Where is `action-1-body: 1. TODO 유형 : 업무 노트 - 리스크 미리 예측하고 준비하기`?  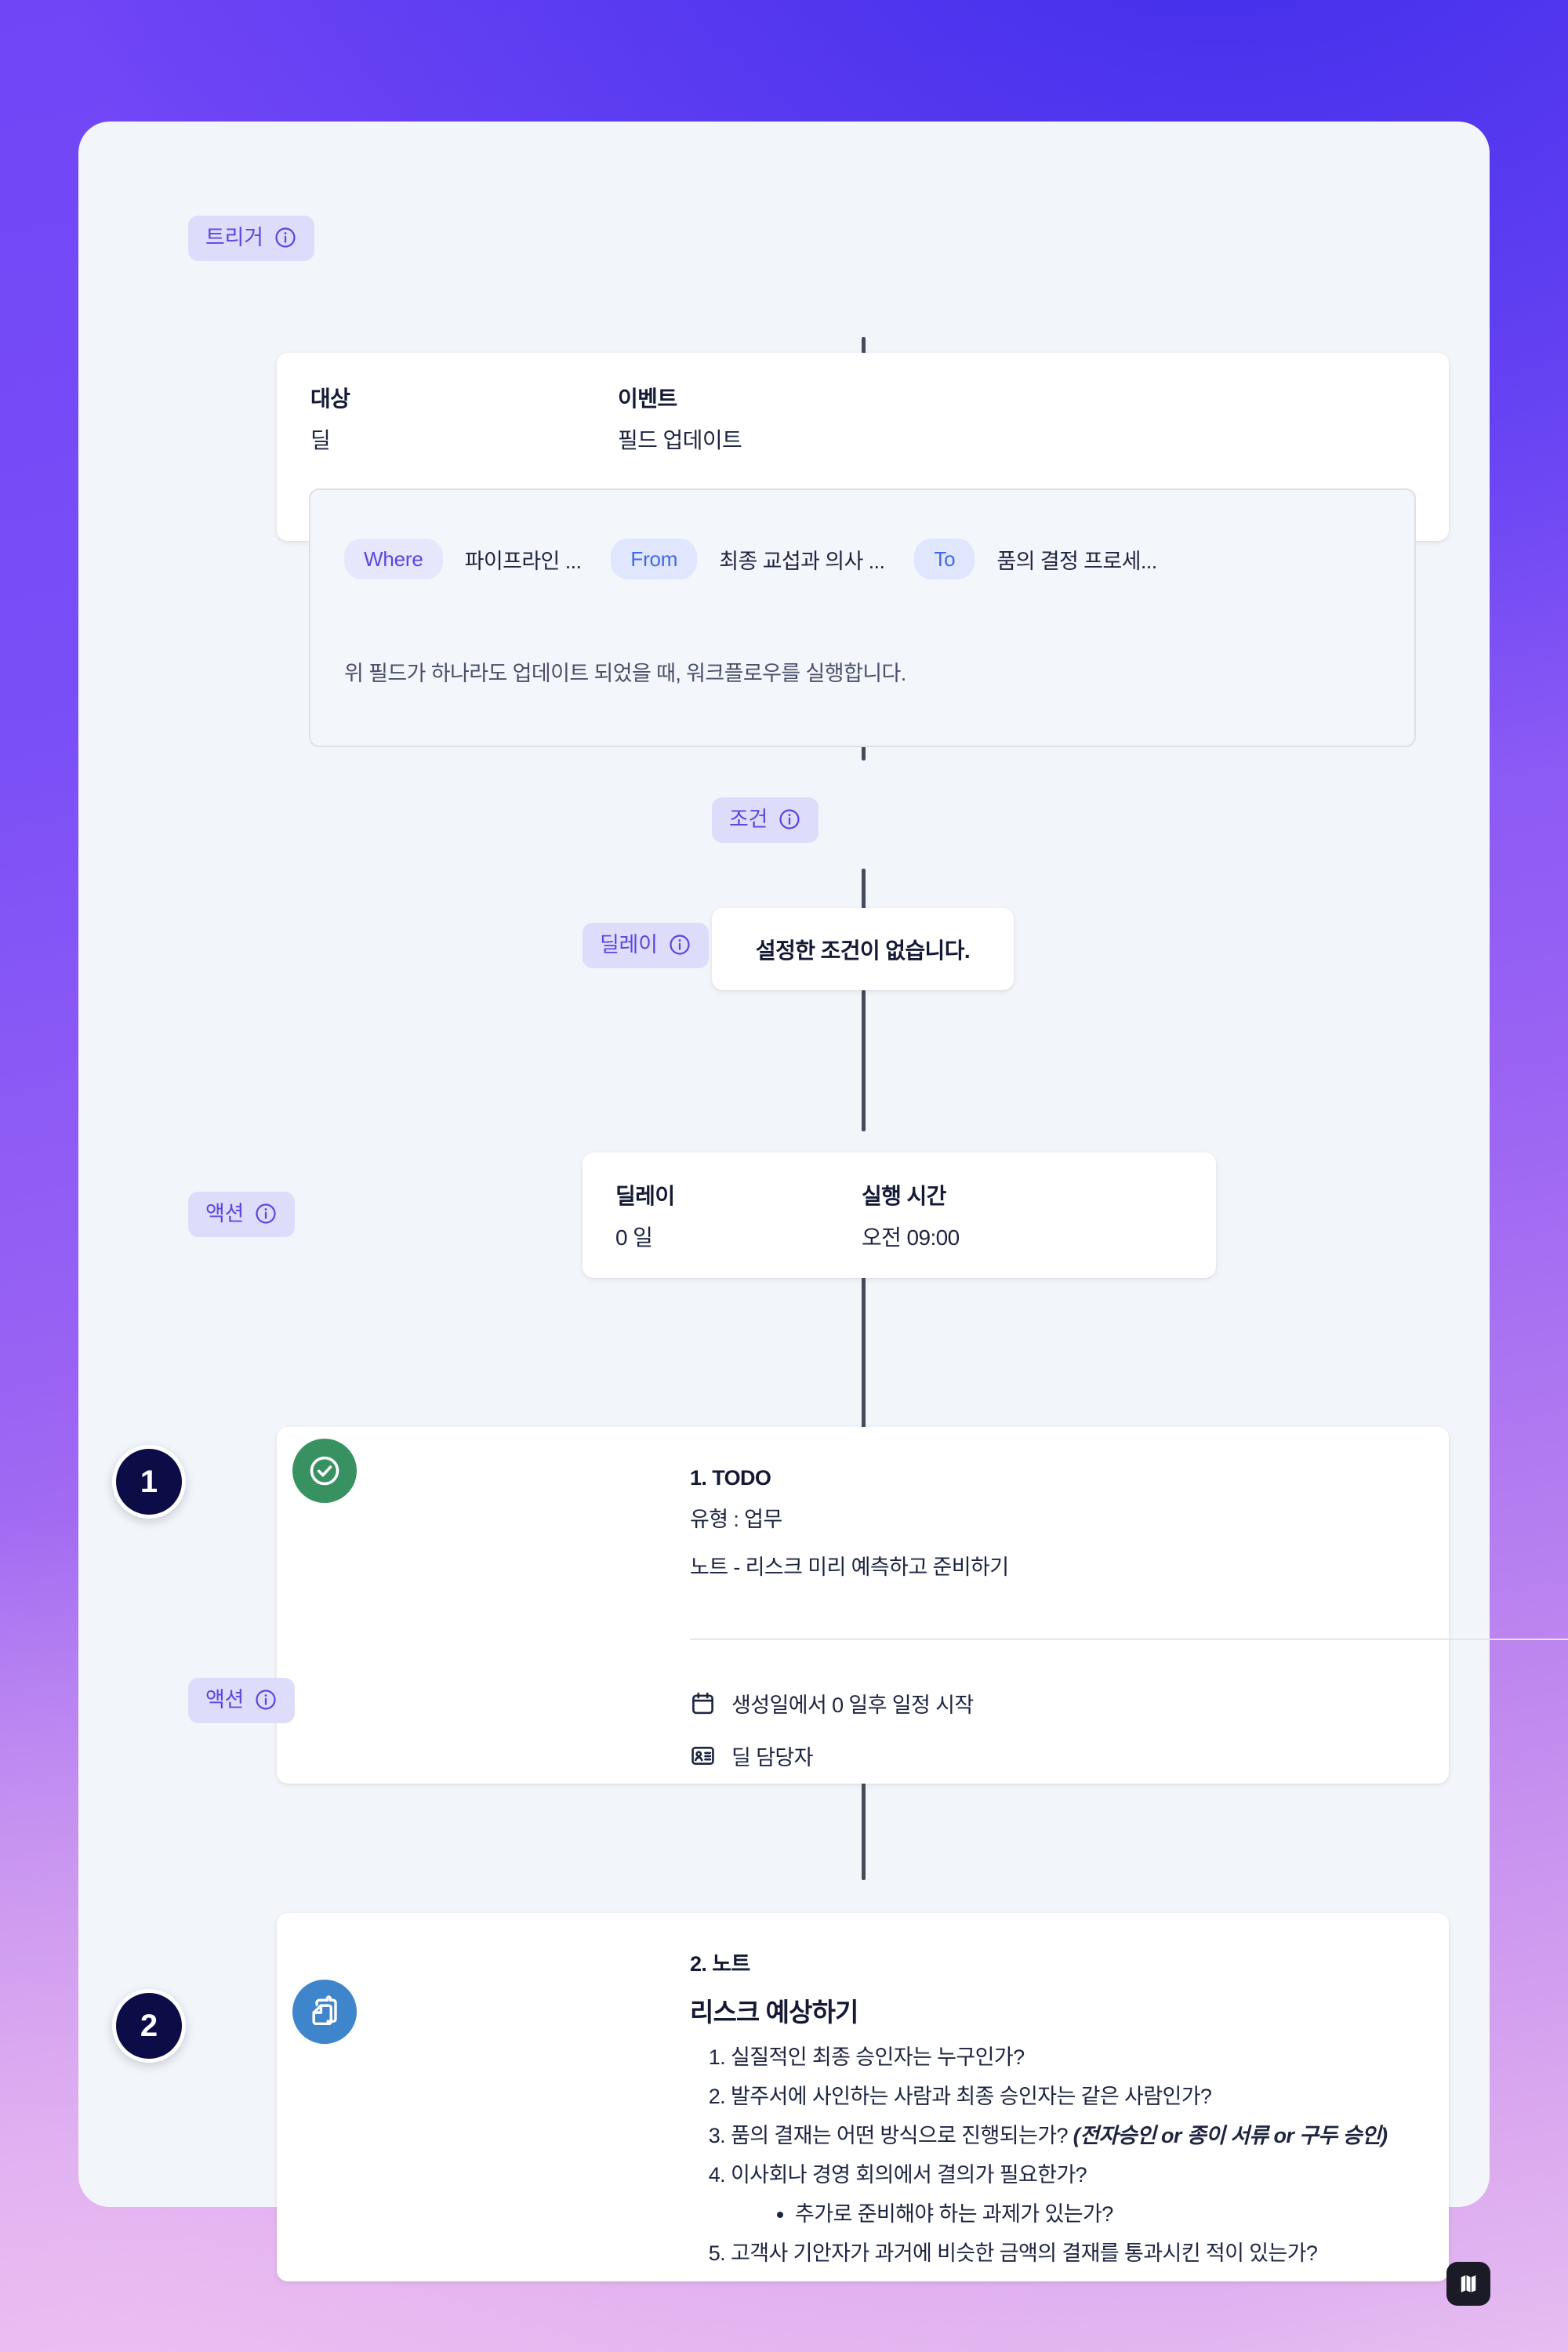
action-1-body: 1. TODO 유형 : 업무 노트 - 리스크 미리 예측하고 준비하기 is located at coordinates (850, 1523).